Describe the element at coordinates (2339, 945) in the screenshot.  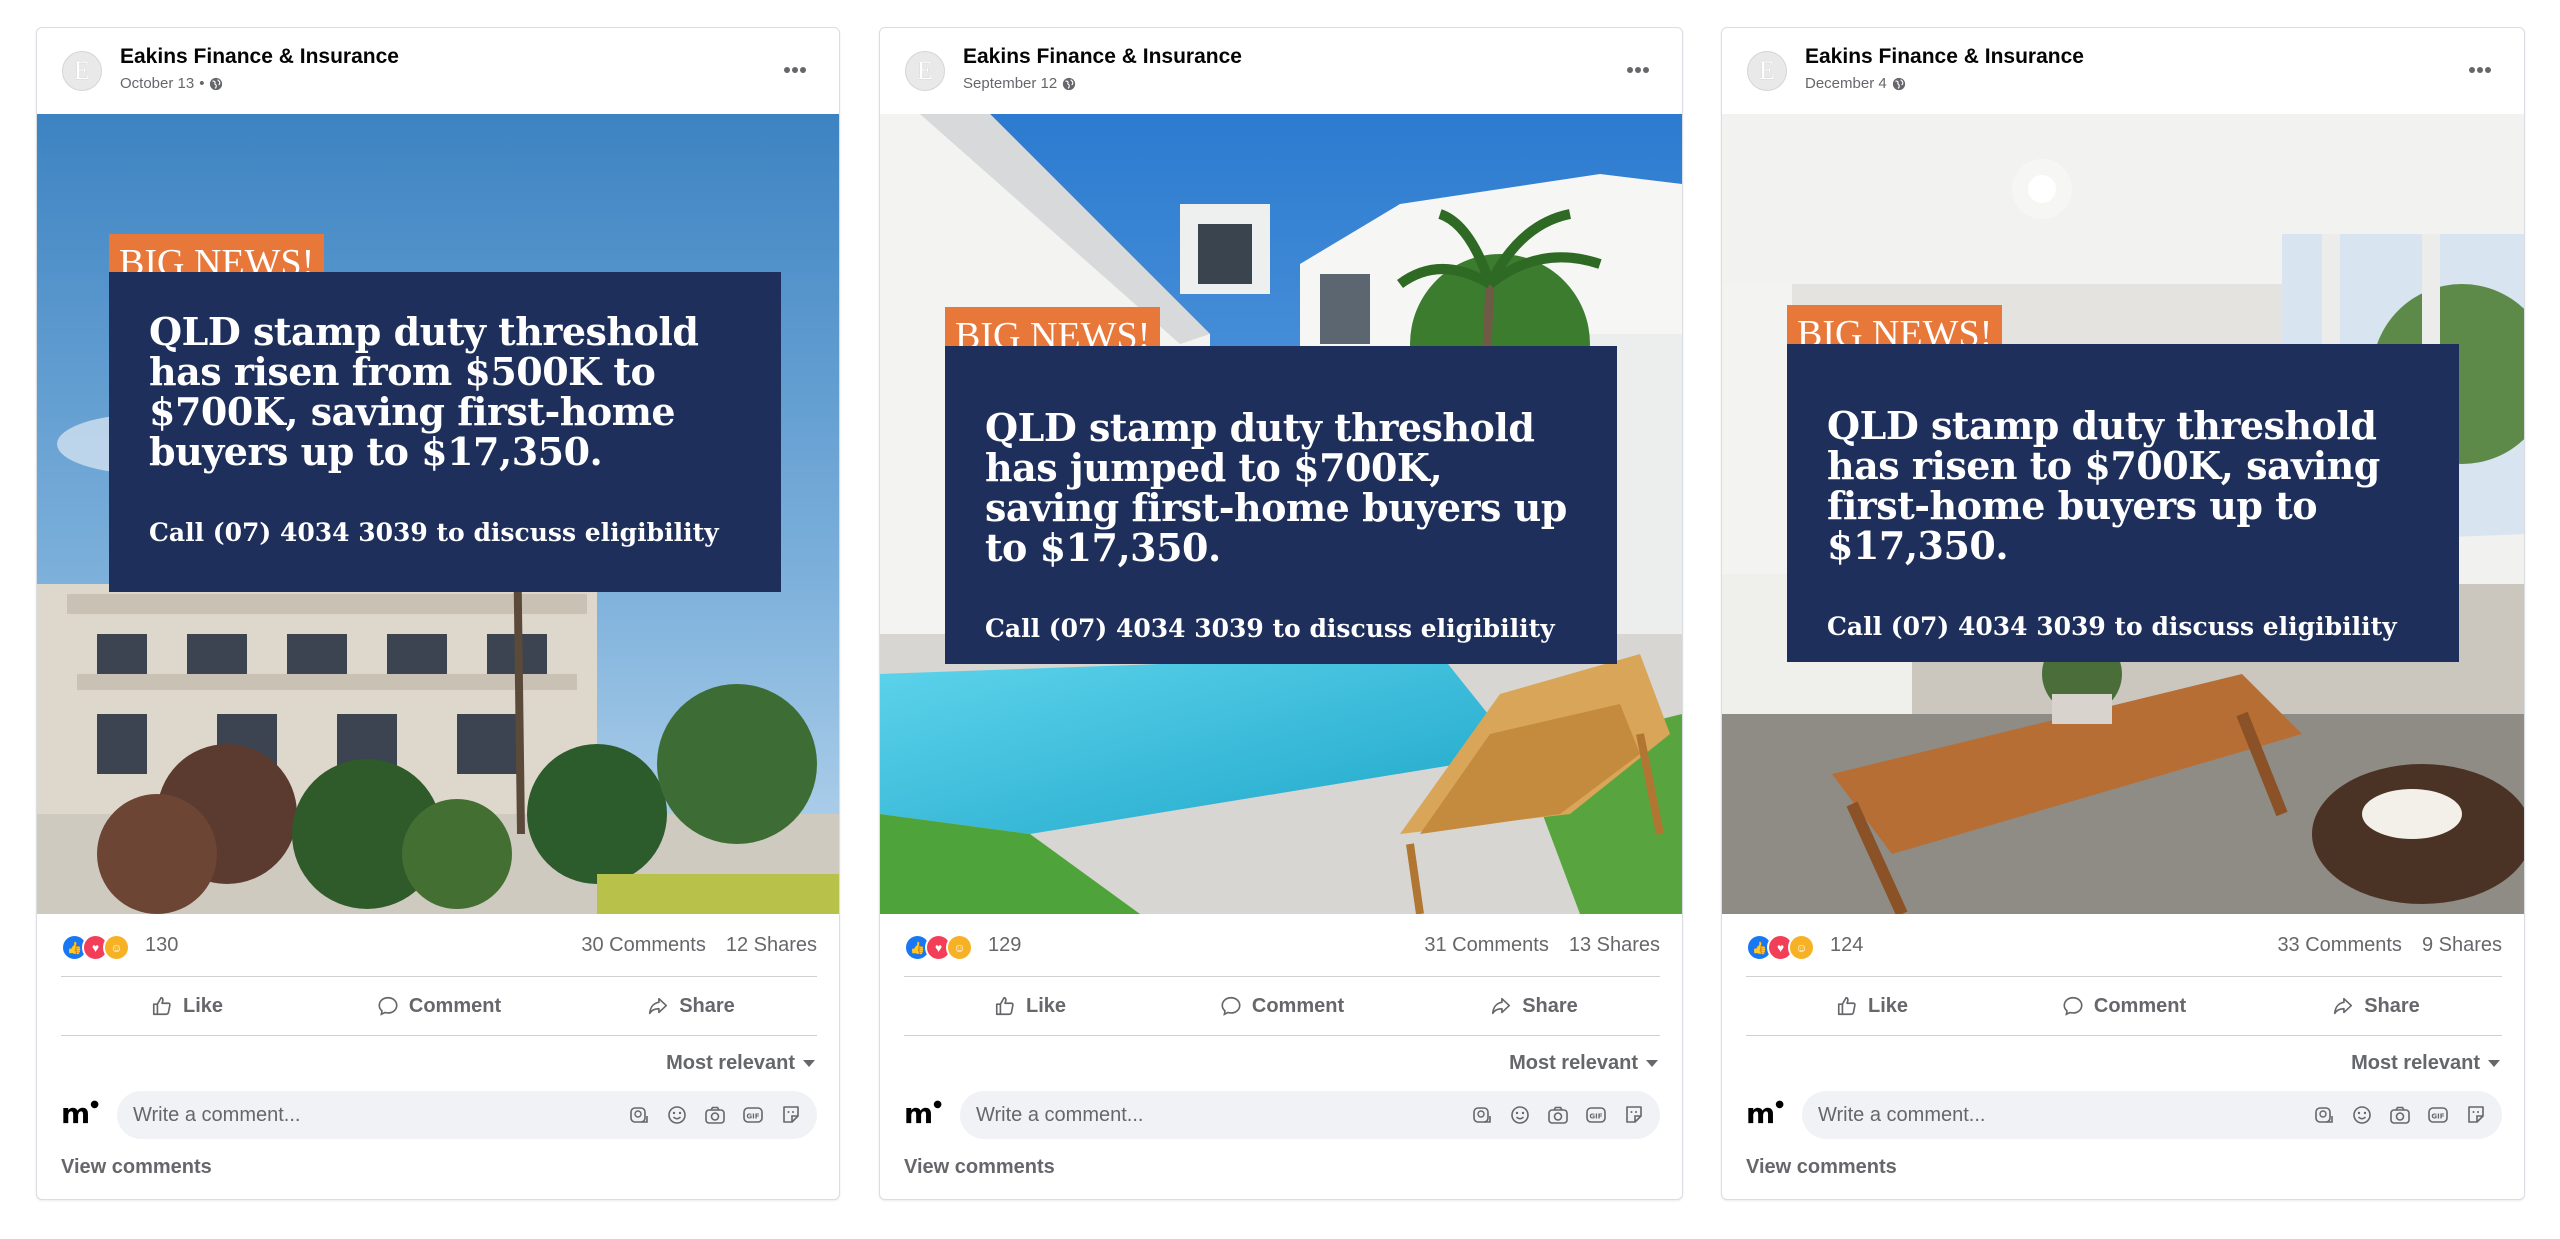
I see `comments-count-link: 33 Comments` at that location.